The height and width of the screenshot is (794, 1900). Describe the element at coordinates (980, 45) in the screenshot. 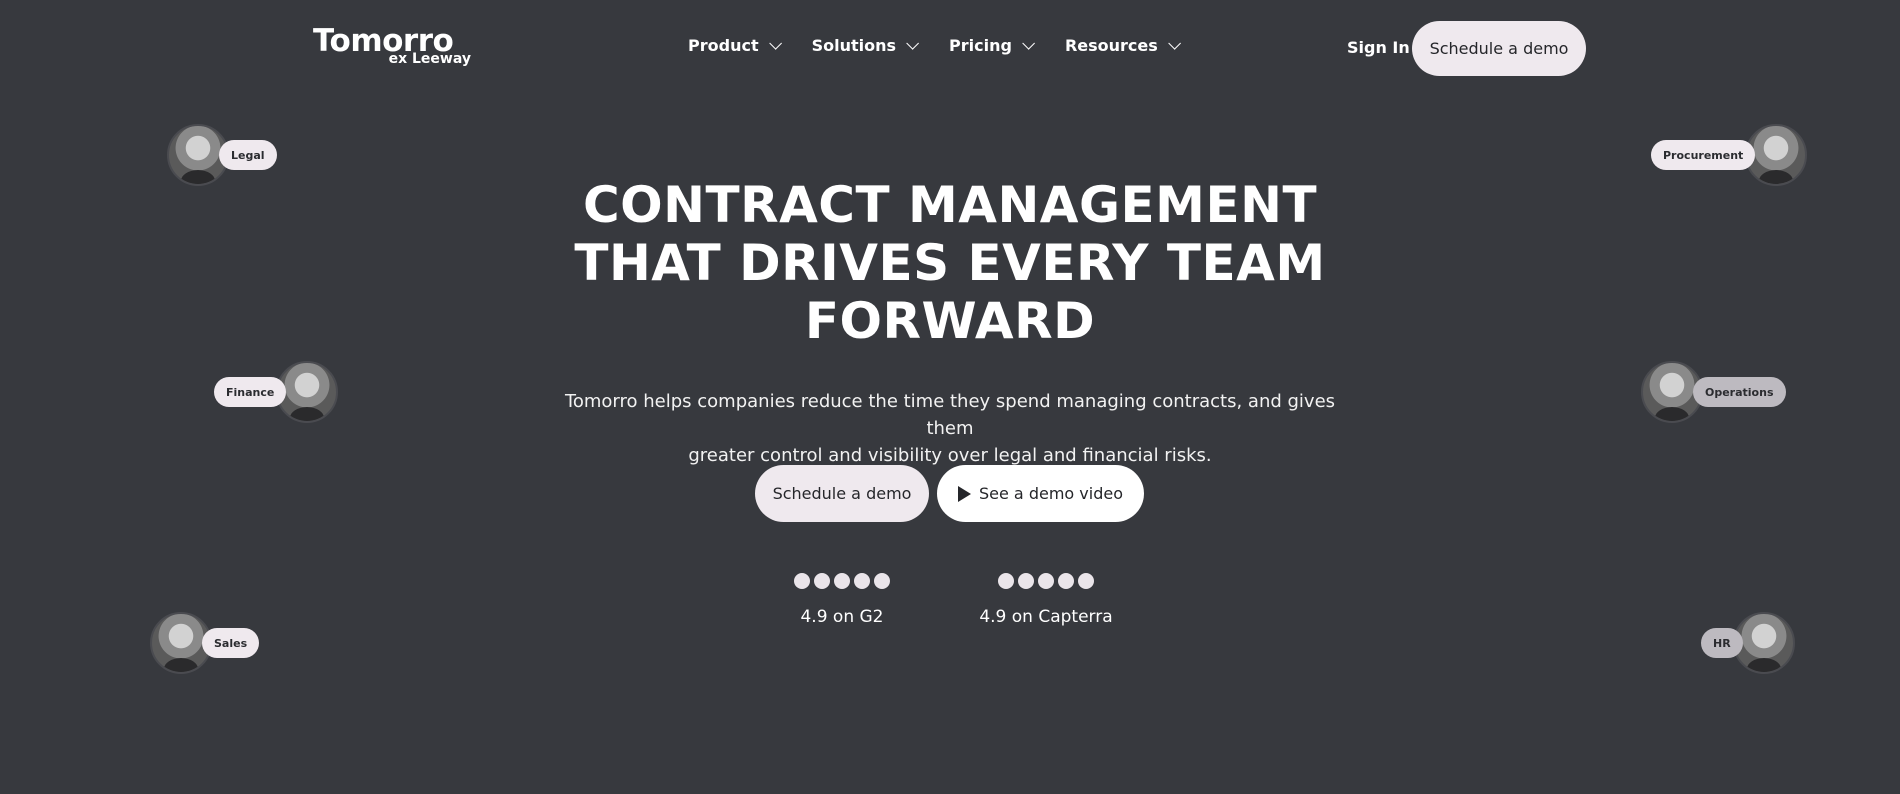

I see `nav-pricing-label: Pricing` at that location.